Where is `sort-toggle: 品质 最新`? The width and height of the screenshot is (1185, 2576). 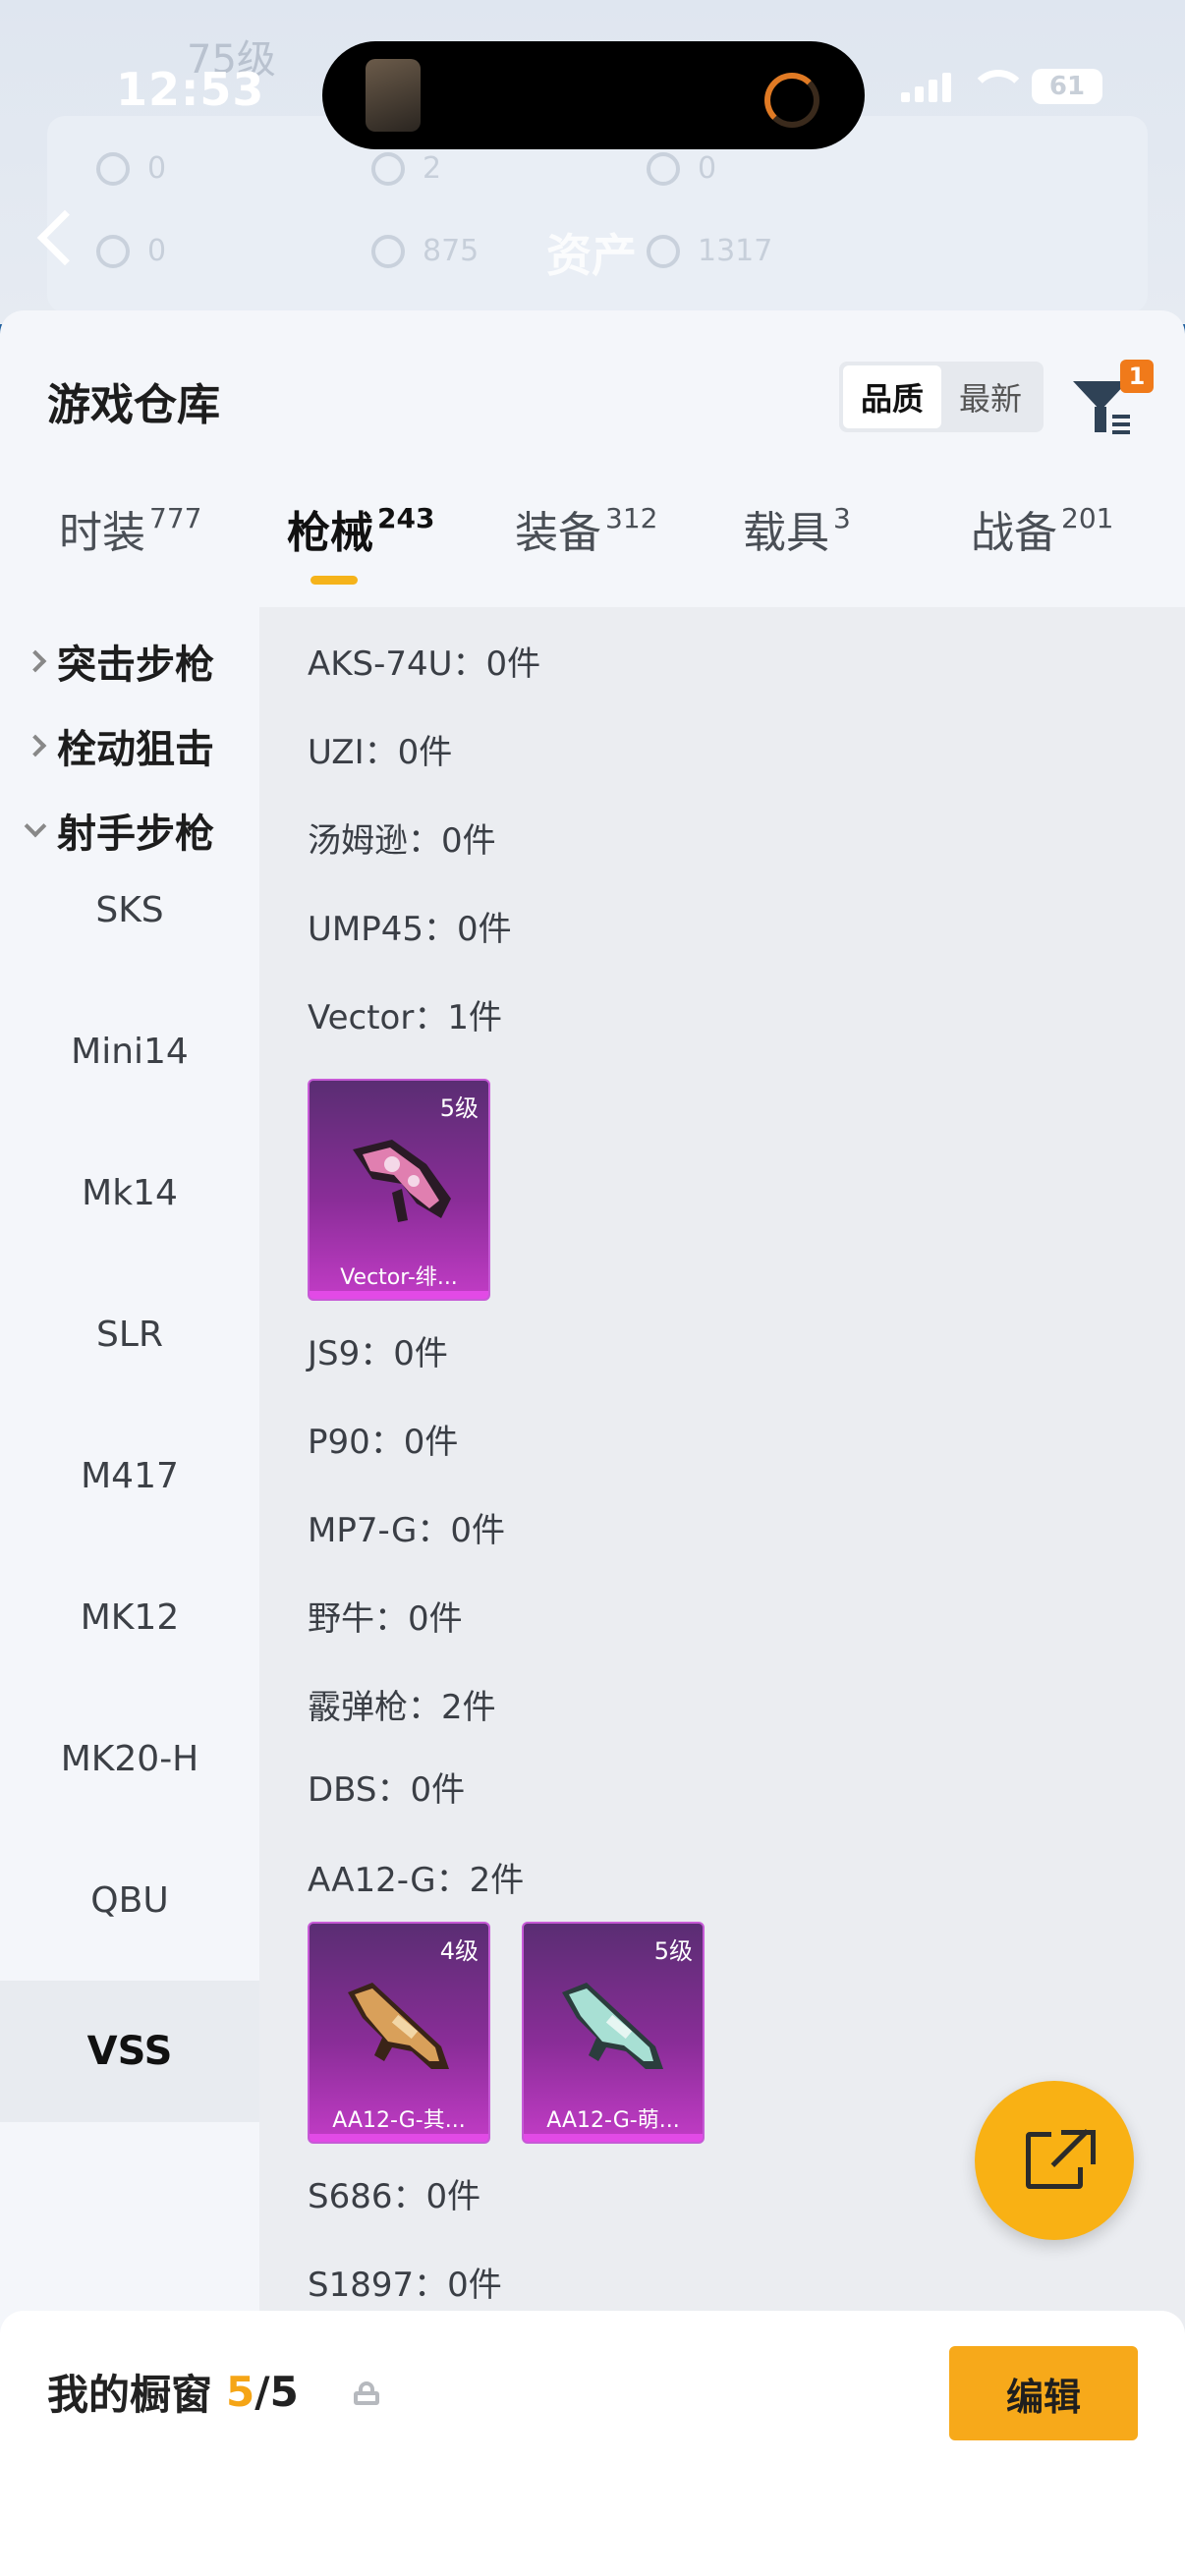
sort-toggle: 品质 最新 is located at coordinates (942, 397).